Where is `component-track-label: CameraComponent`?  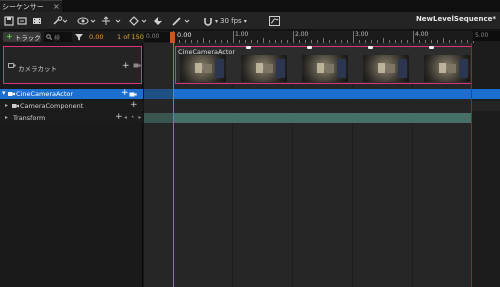
component-track-label: CameraComponent is located at coordinates (52, 106).